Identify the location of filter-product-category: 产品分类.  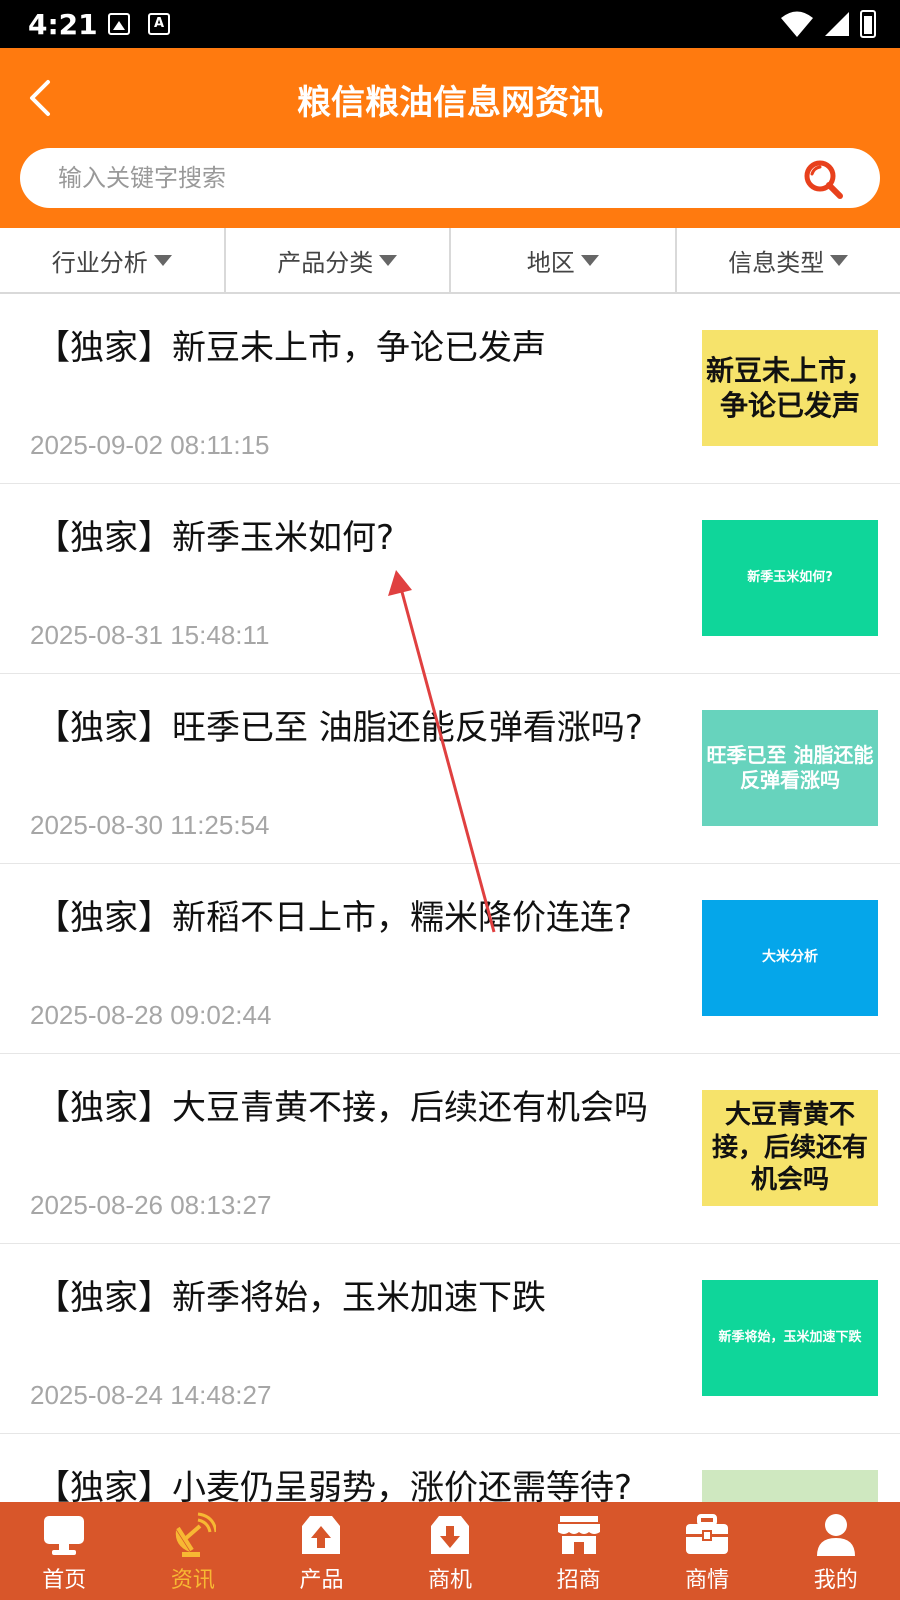
(338, 260).